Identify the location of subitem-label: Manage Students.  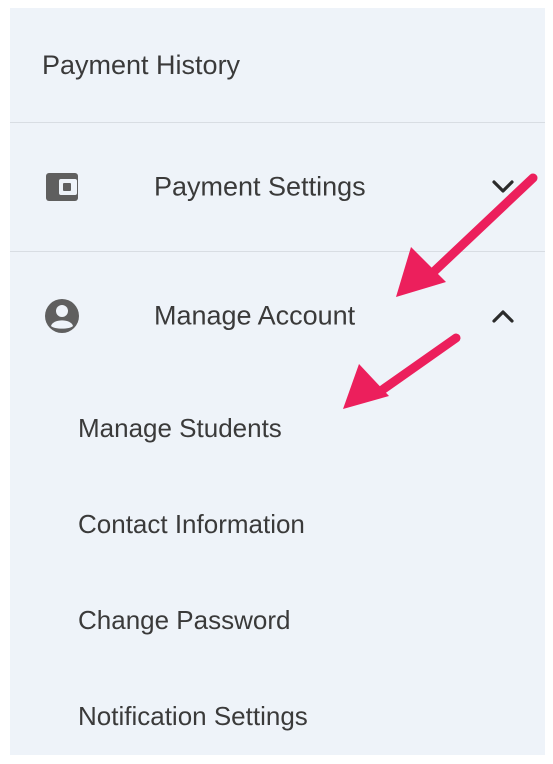
(180, 427).